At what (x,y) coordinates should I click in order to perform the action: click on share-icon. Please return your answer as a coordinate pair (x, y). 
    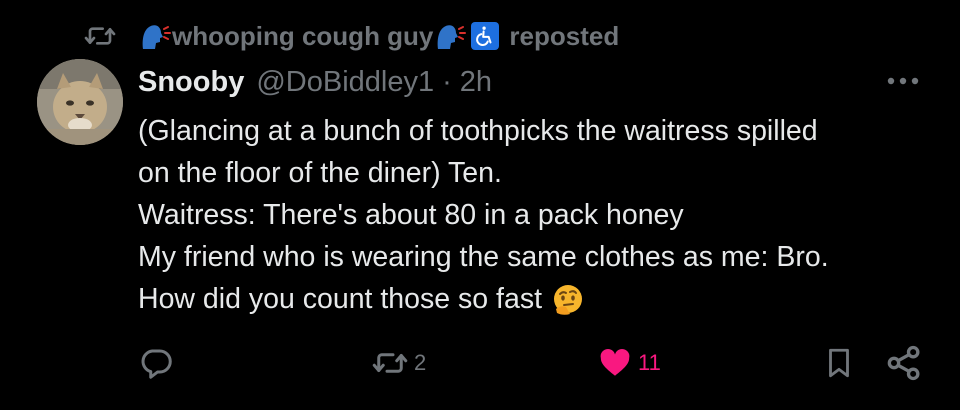
    Looking at the image, I should click on (904, 363).